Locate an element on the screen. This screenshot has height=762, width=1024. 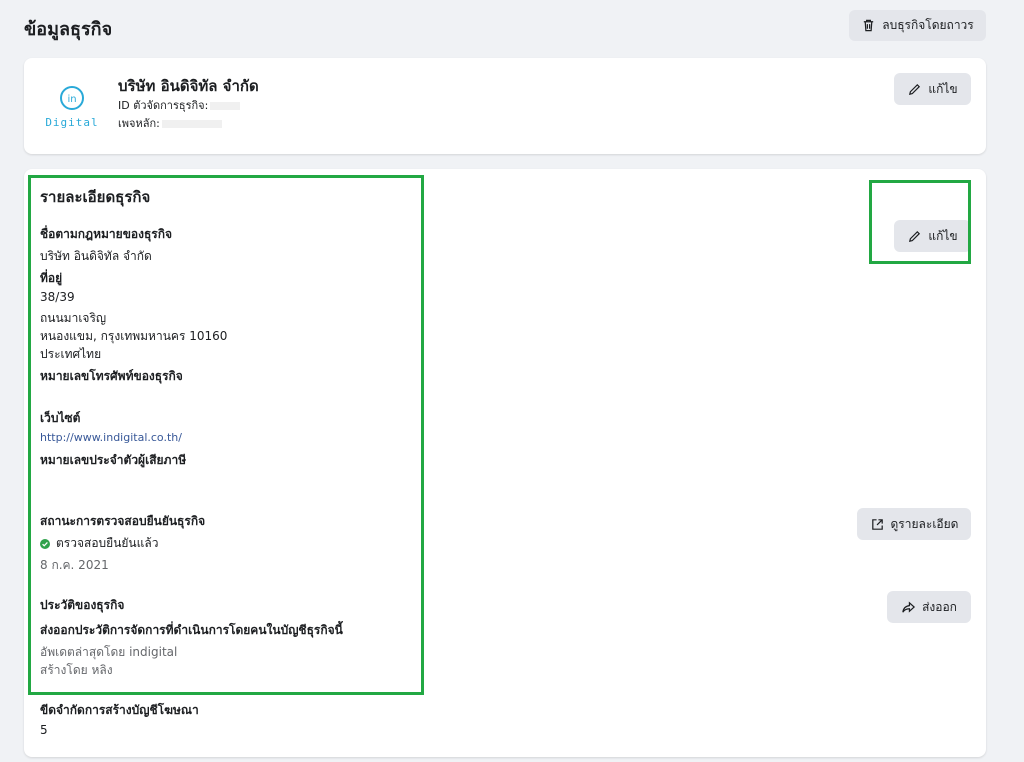
export-button: ส่งออก is located at coordinates (929, 607).